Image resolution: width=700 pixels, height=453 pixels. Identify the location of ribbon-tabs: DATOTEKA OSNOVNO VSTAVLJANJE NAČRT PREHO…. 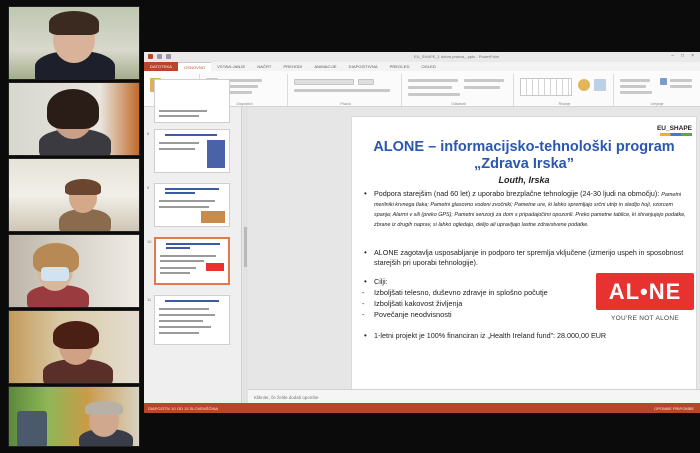
(422, 66).